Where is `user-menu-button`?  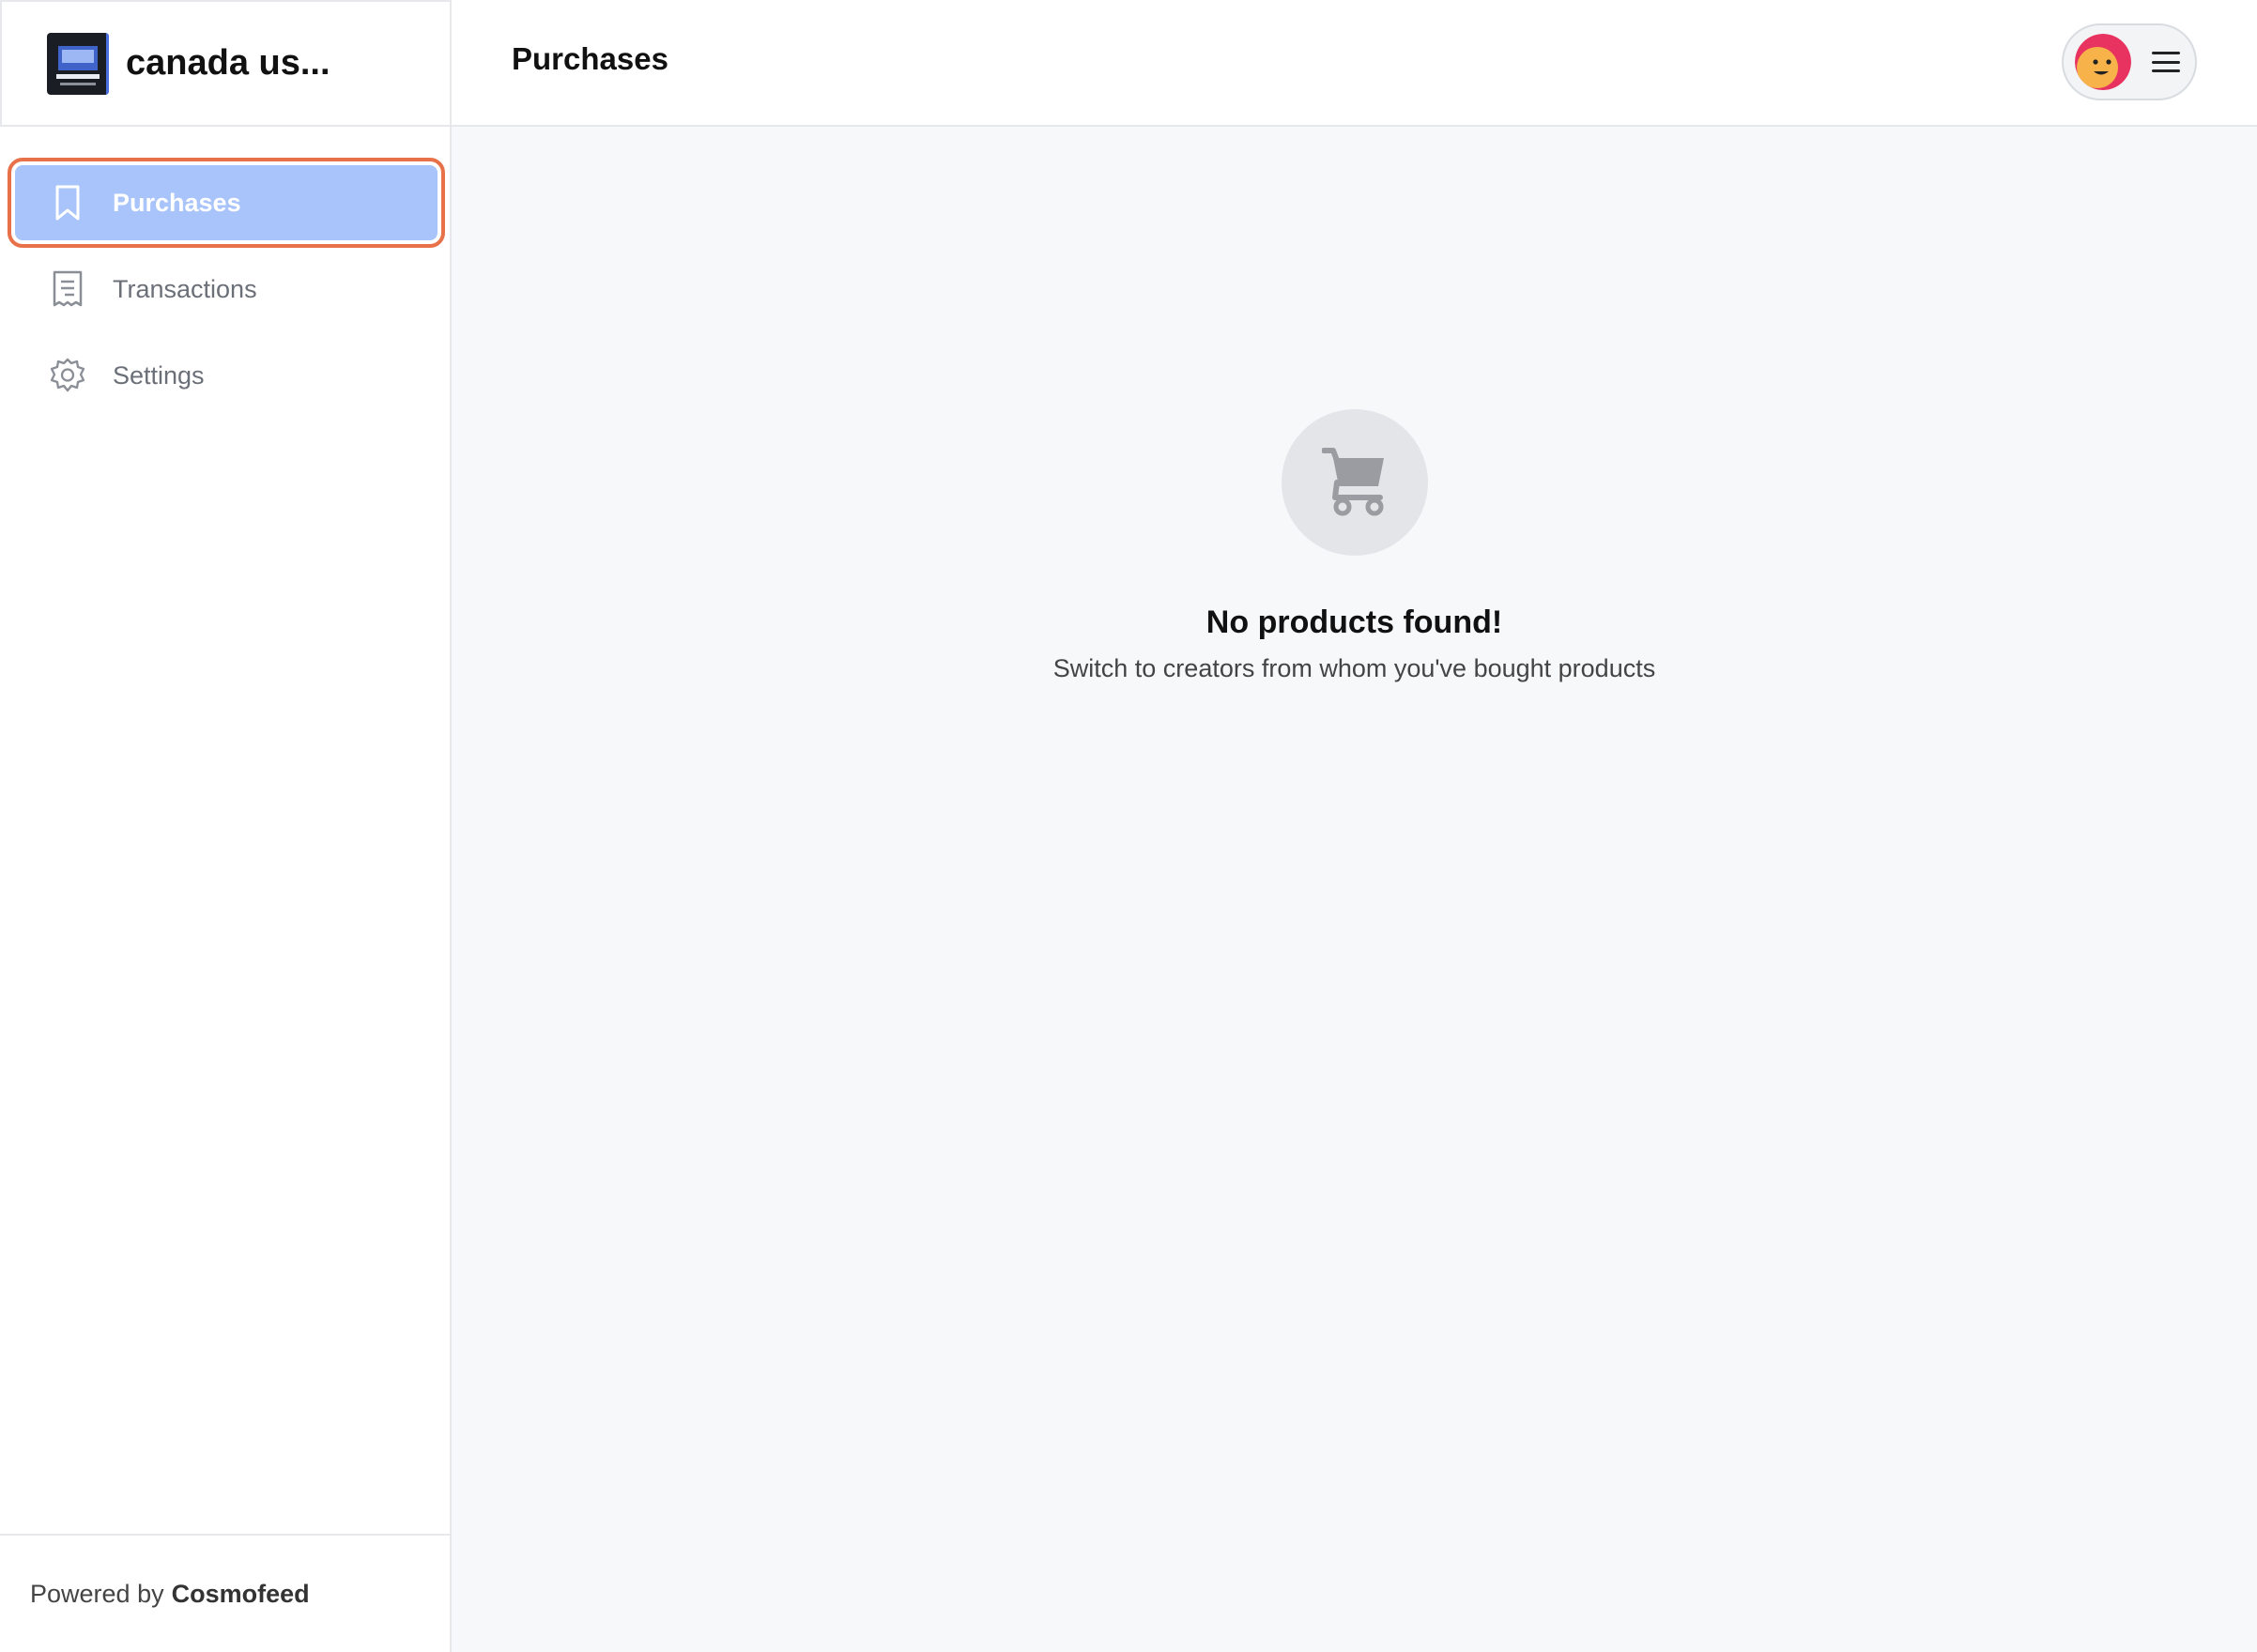 user-menu-button is located at coordinates (2129, 61).